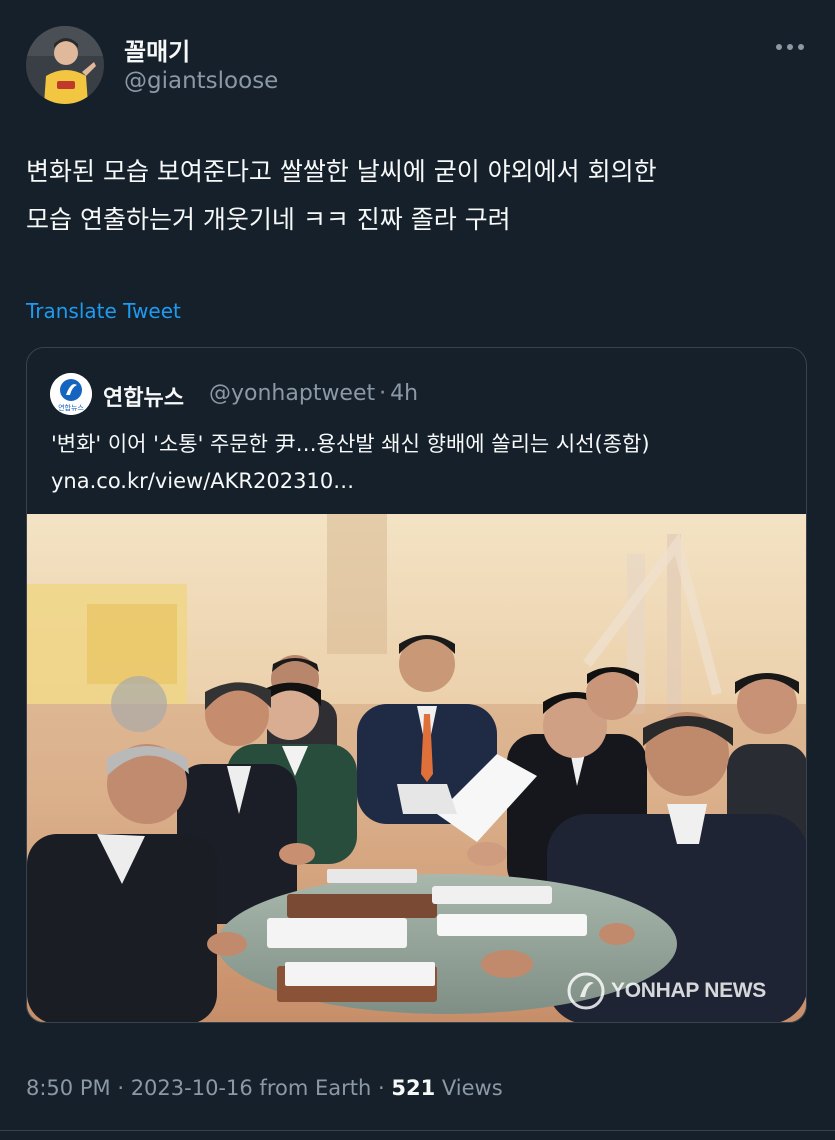 The image size is (835, 1140). What do you see at coordinates (315, 1088) in the screenshot?
I see `tweet-source: from Earth` at bounding box center [315, 1088].